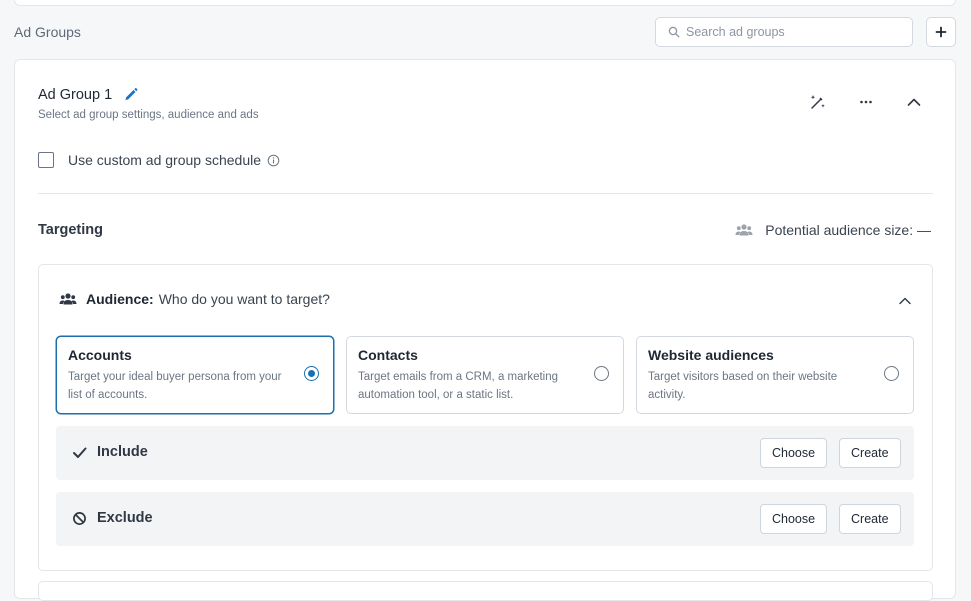  What do you see at coordinates (711, 355) in the screenshot?
I see `option-title: Website audiences` at bounding box center [711, 355].